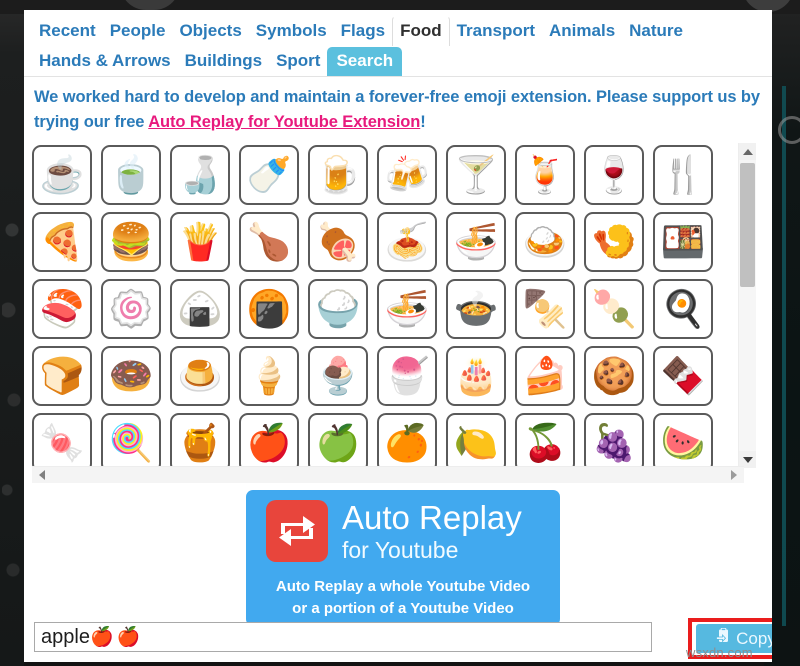 This screenshot has height=666, width=800. I want to click on emoji-cell-honey-pot: 🍯, so click(200, 440).